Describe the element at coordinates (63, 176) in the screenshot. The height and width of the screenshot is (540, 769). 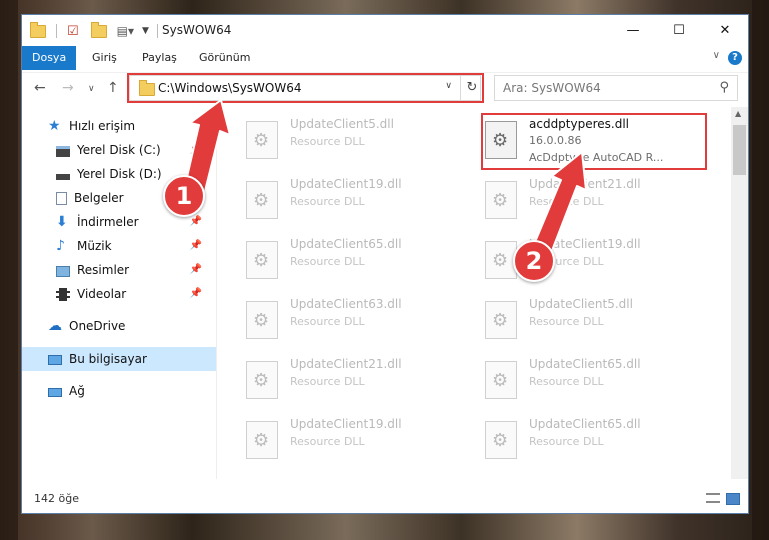
I see `drive-icon` at that location.